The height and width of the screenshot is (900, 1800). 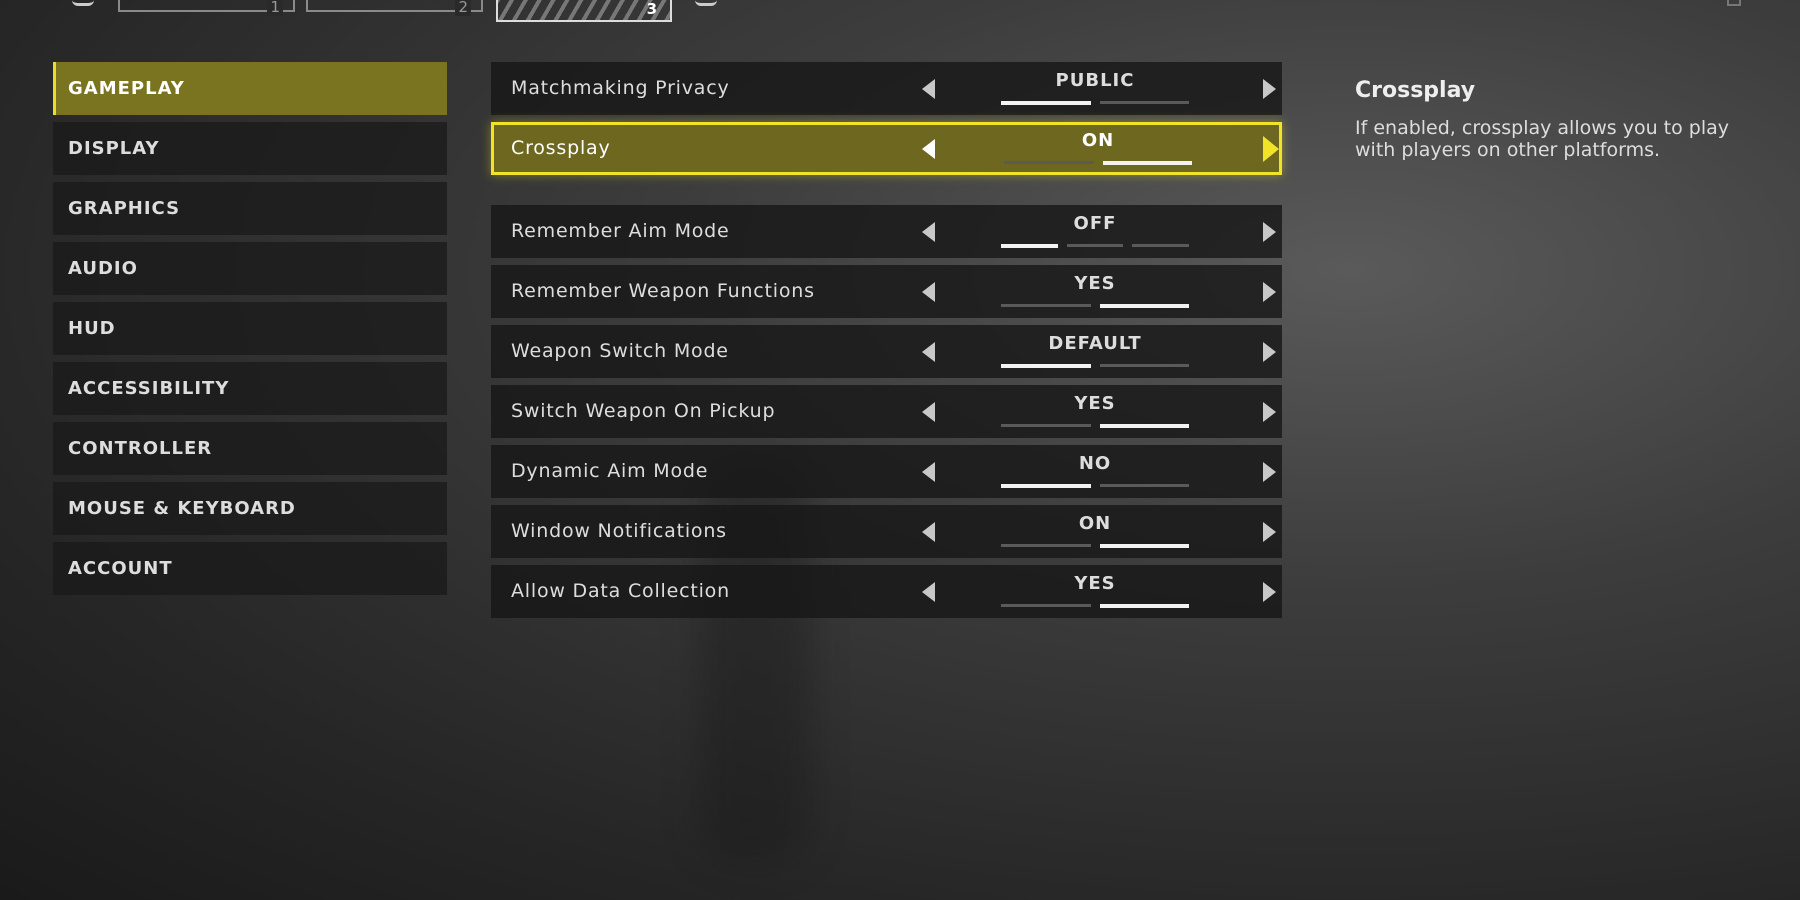 What do you see at coordinates (620, 351) in the screenshot?
I see `setting-label: Weapon Switch Mode` at bounding box center [620, 351].